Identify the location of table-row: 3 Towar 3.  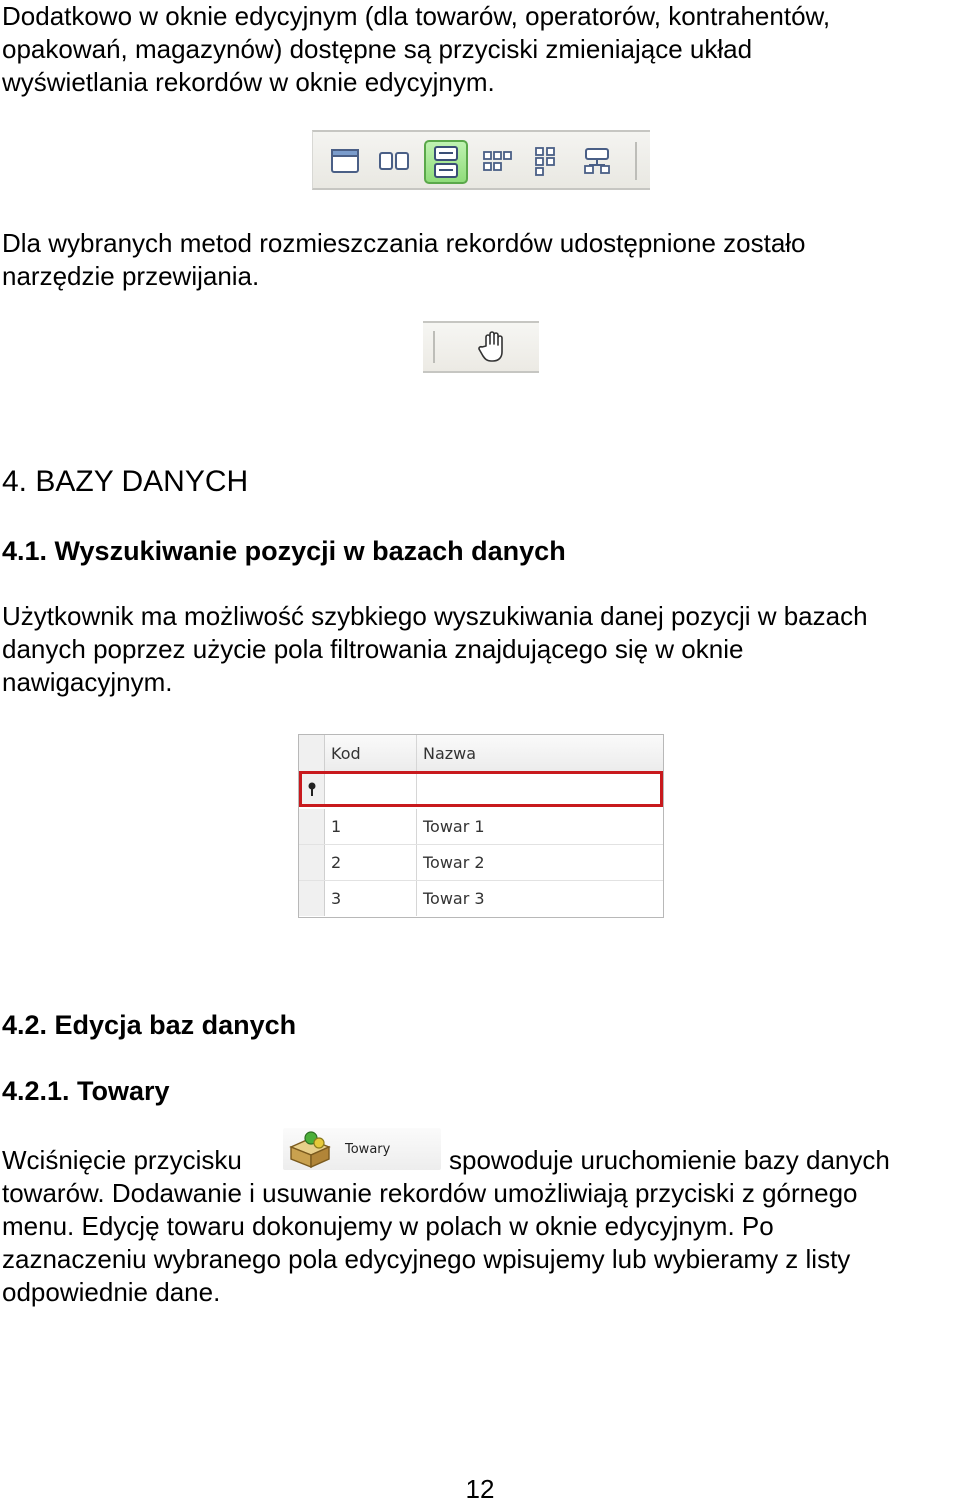
(481, 898).